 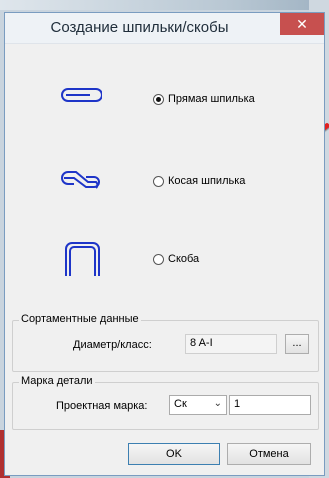 What do you see at coordinates (165, 402) in the screenshot?
I see `part-mark-group: Марка детали Проектная марка: Ск ⌄ 1` at bounding box center [165, 402].